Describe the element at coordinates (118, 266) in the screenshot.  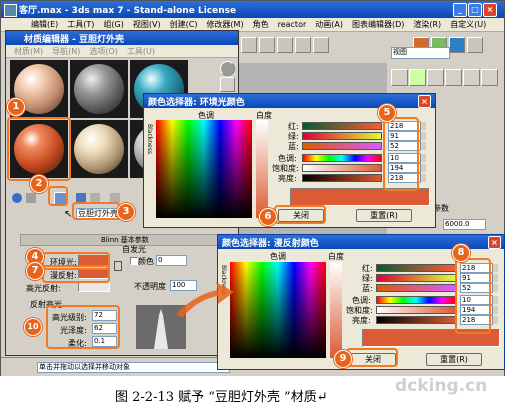
I see `lock-icon` at that location.